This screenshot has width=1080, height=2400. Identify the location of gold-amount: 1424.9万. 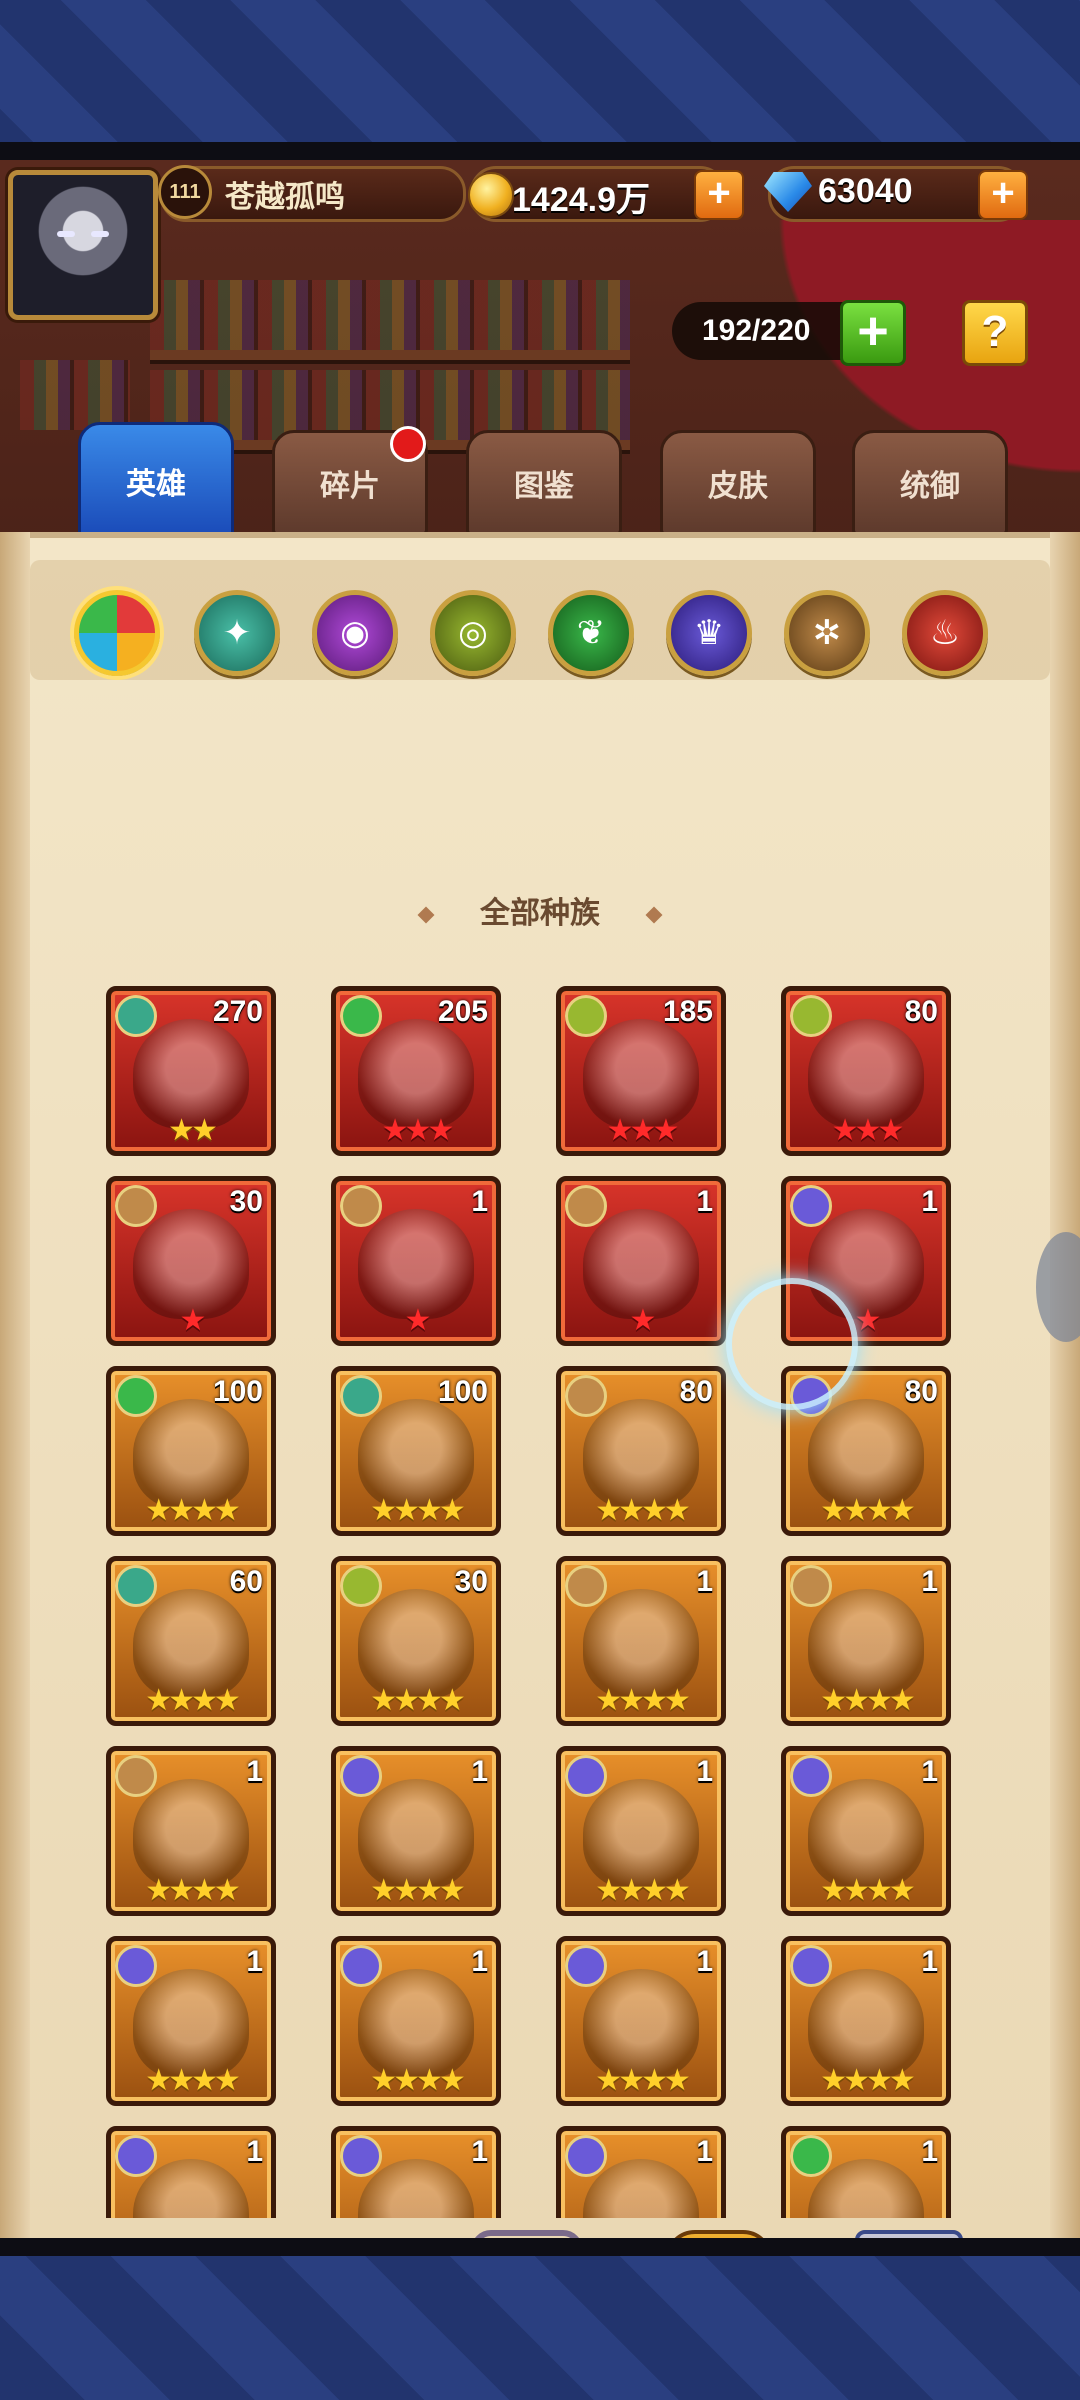
(581, 200).